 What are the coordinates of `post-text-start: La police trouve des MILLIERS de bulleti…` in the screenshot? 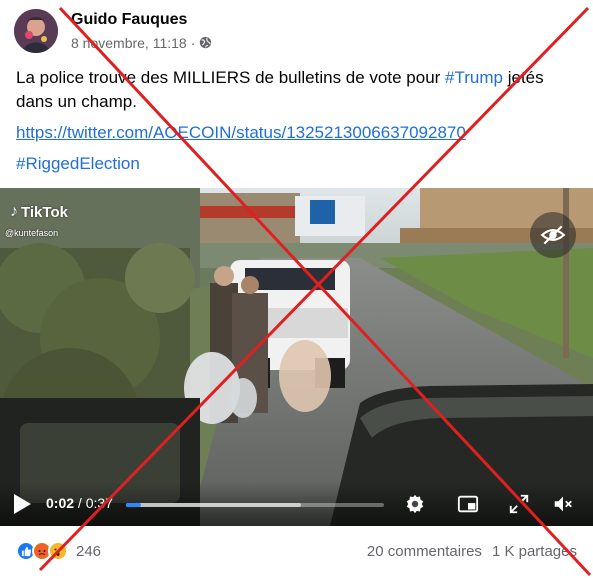 It's located at (231, 77).